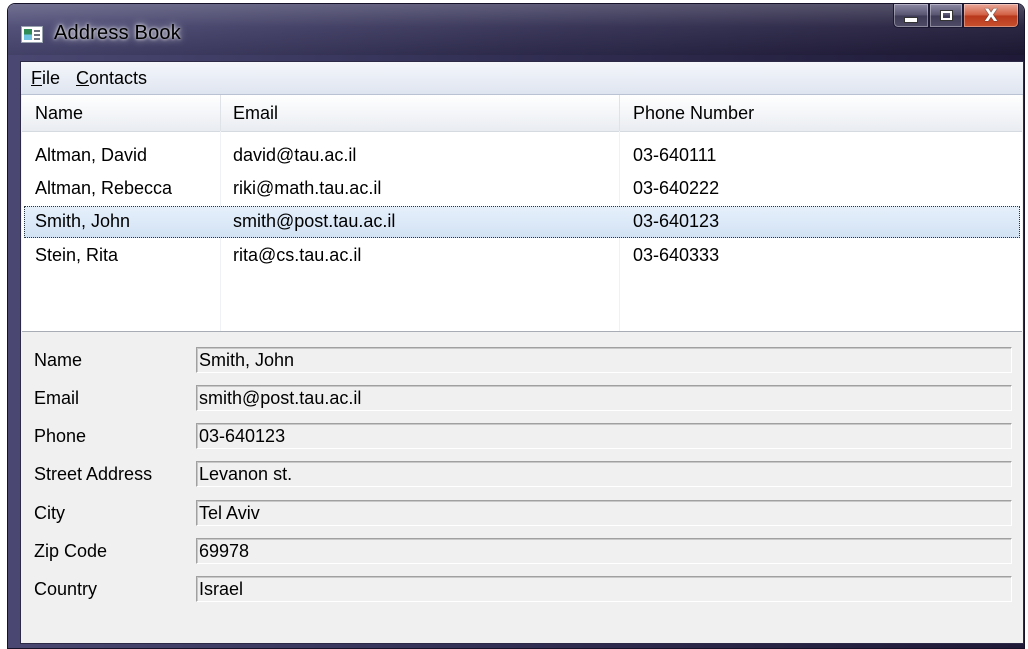  I want to click on maximize-icon, so click(946, 15).